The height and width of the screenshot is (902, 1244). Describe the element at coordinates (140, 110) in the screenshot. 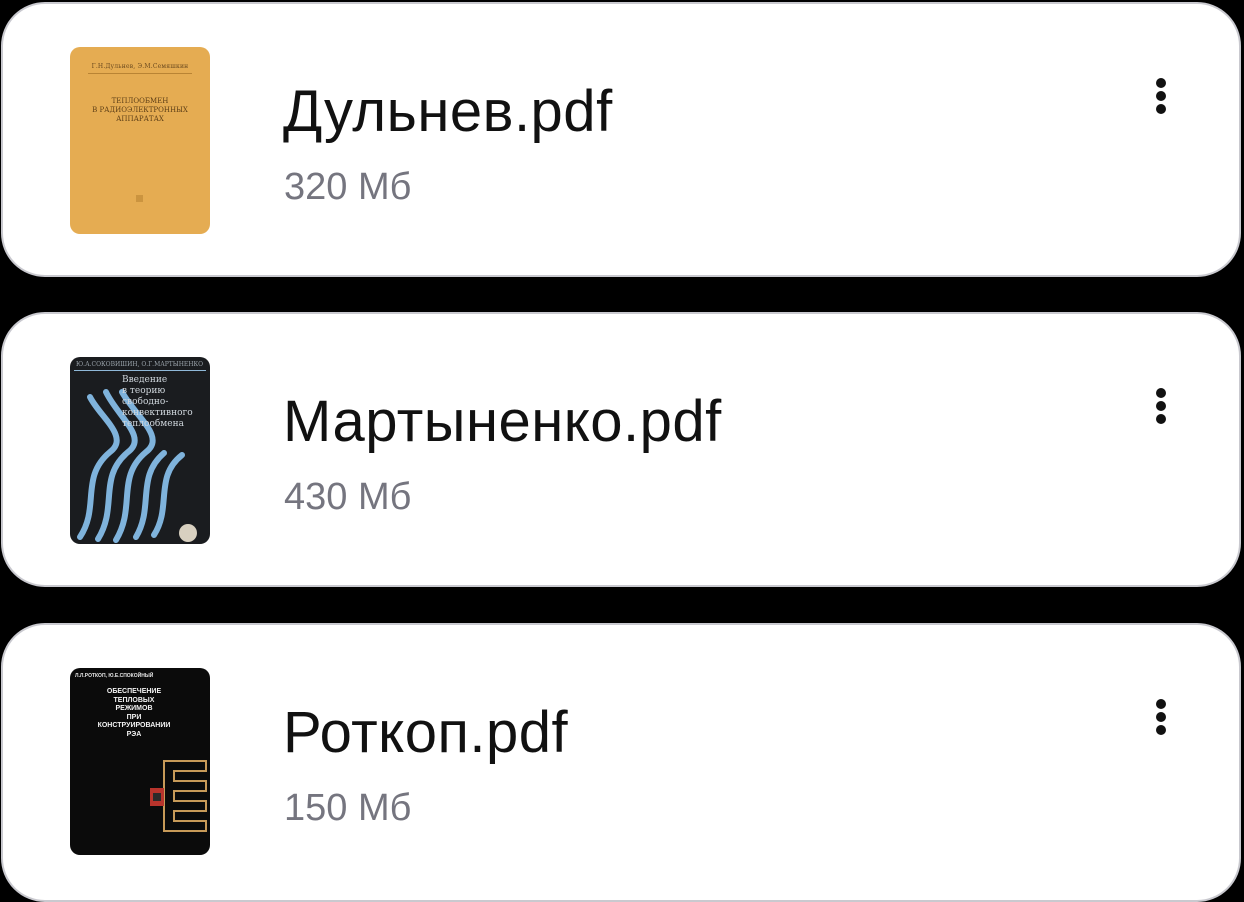

I see `cover-title: ТЕПЛООБМЕН В РАДИОЭЛЕКТРОННЫХ АППАРАТАХ` at that location.